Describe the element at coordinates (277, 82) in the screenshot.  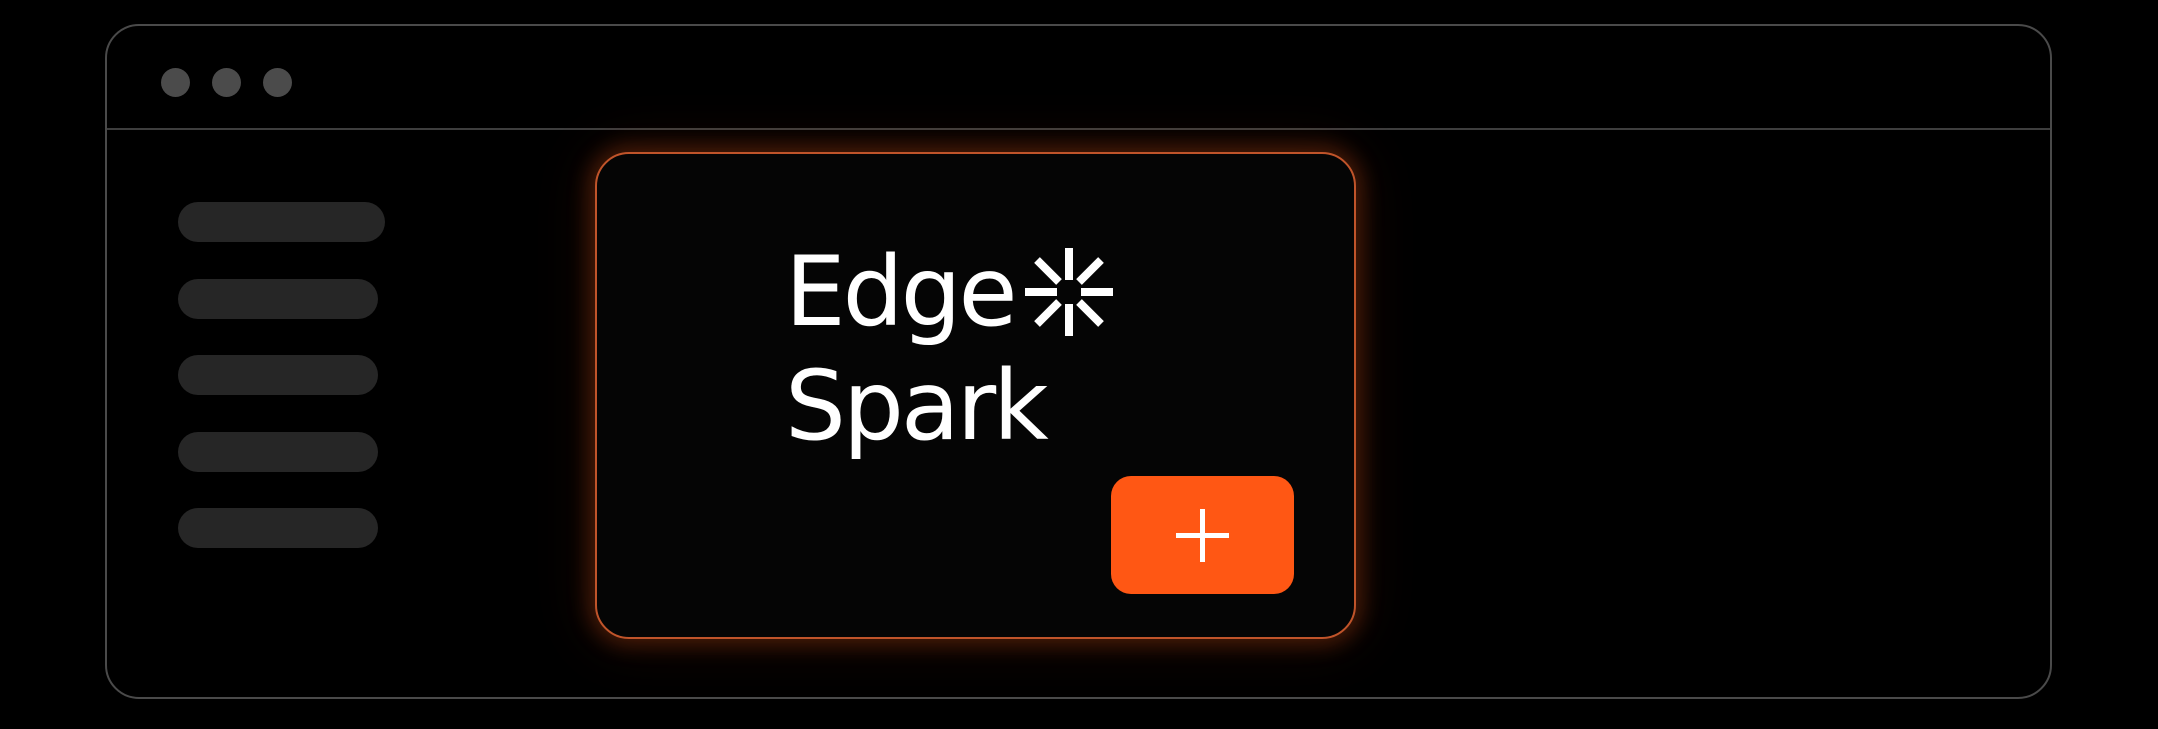
I see `window-maximize-dot` at that location.